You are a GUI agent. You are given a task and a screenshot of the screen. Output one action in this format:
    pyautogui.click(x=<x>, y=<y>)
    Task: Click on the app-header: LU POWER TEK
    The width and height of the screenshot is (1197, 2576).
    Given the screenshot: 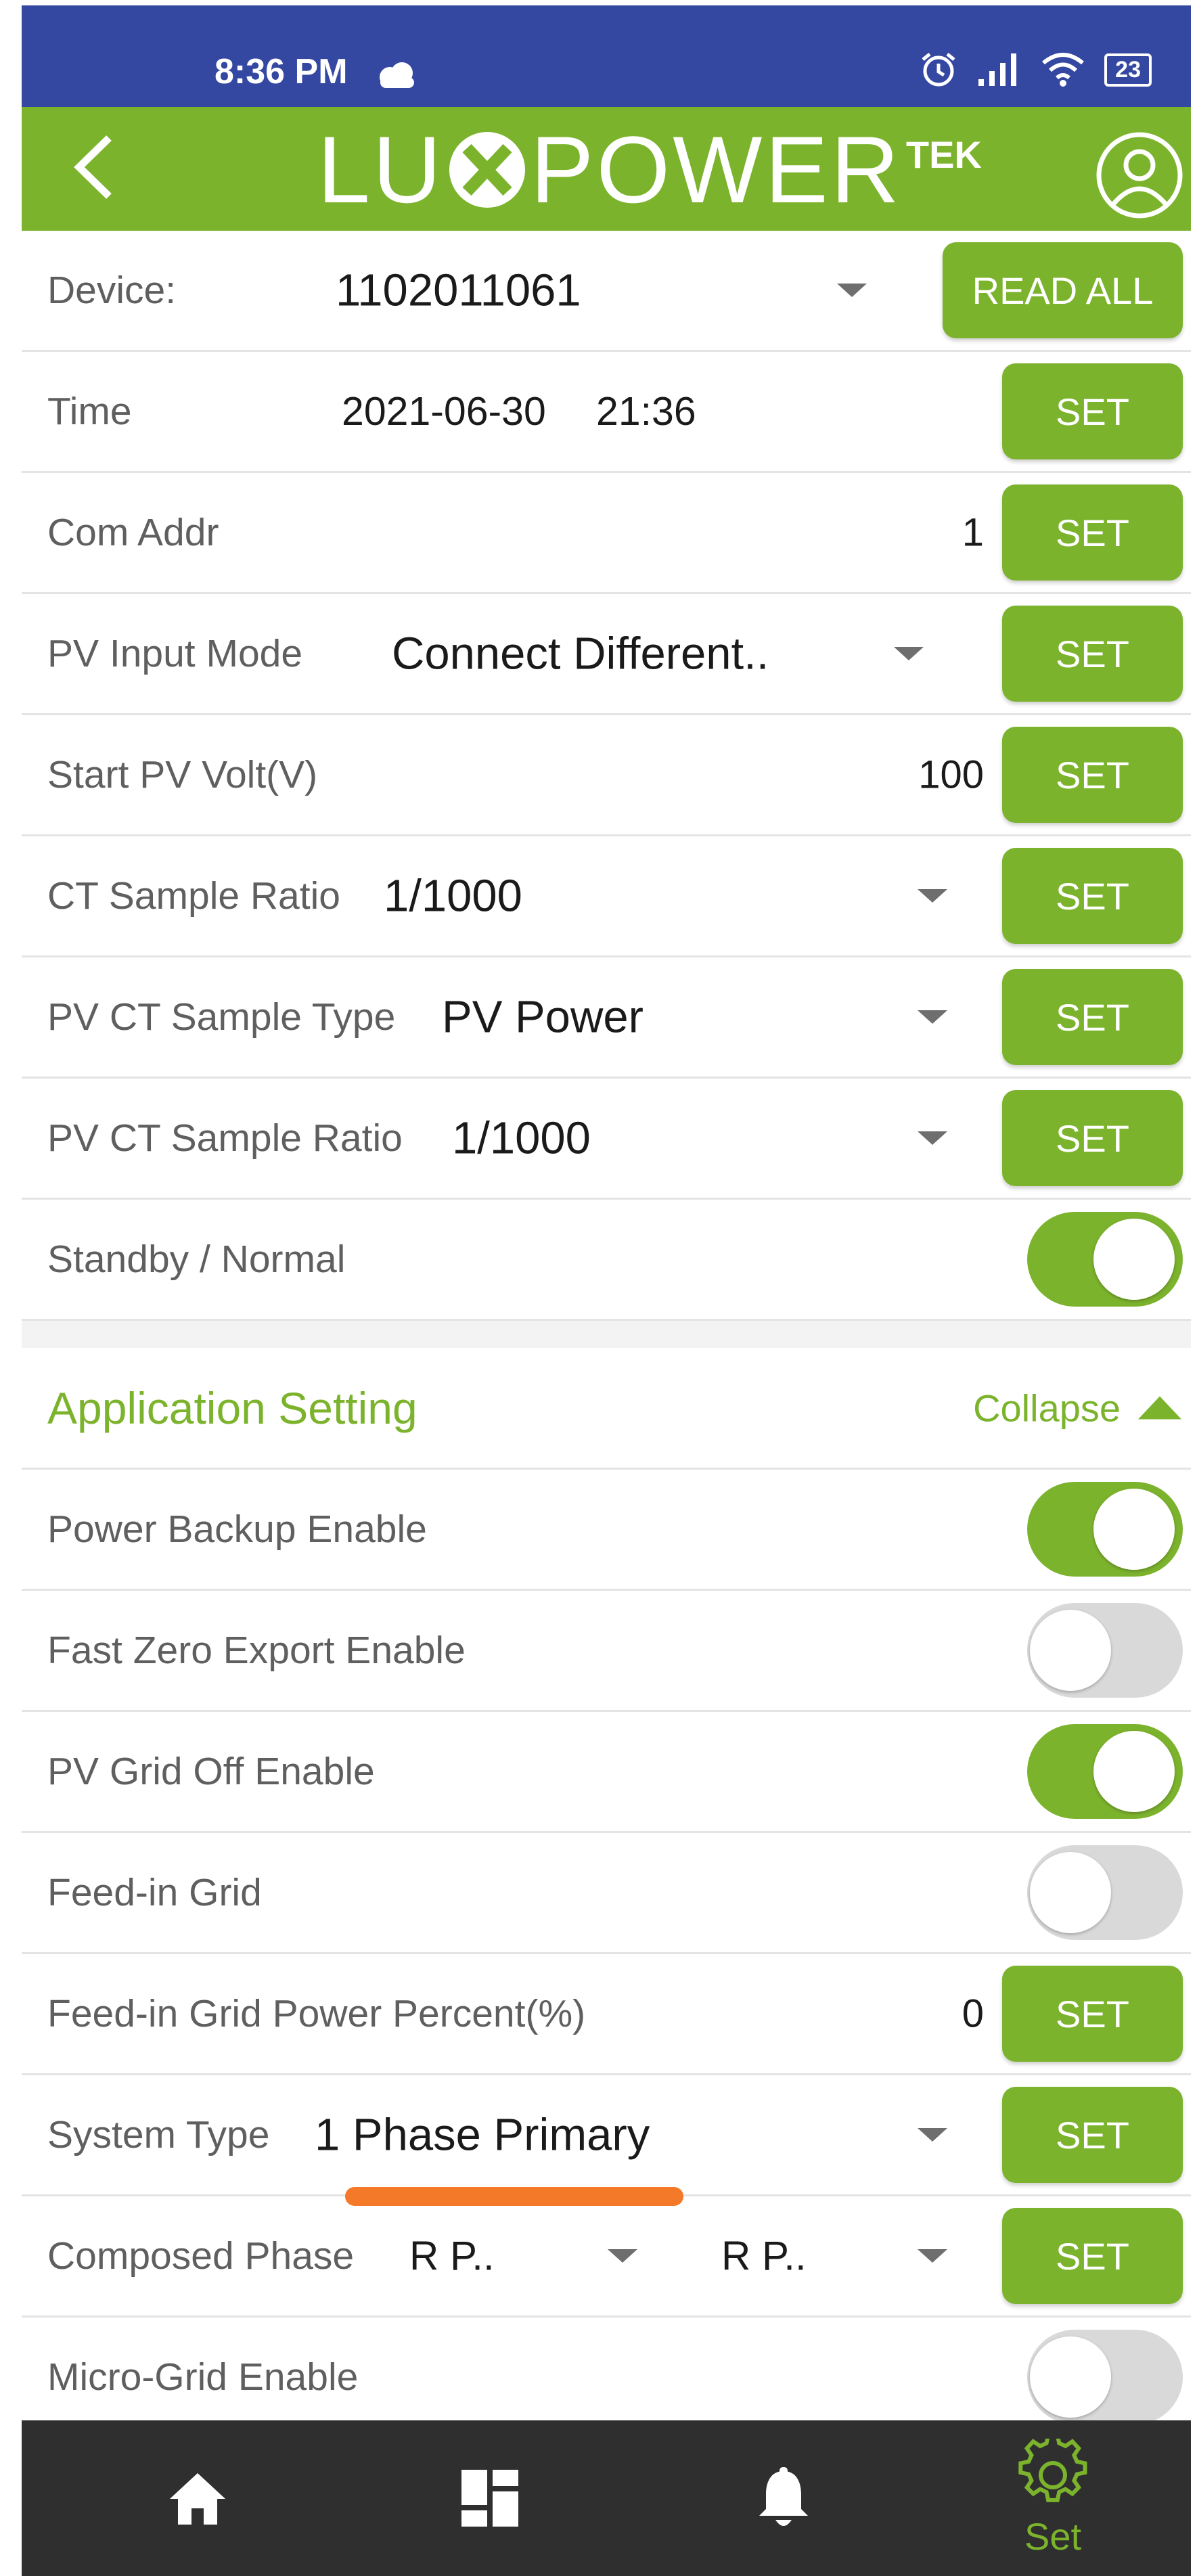 What is the action you would take?
    pyautogui.click(x=606, y=169)
    